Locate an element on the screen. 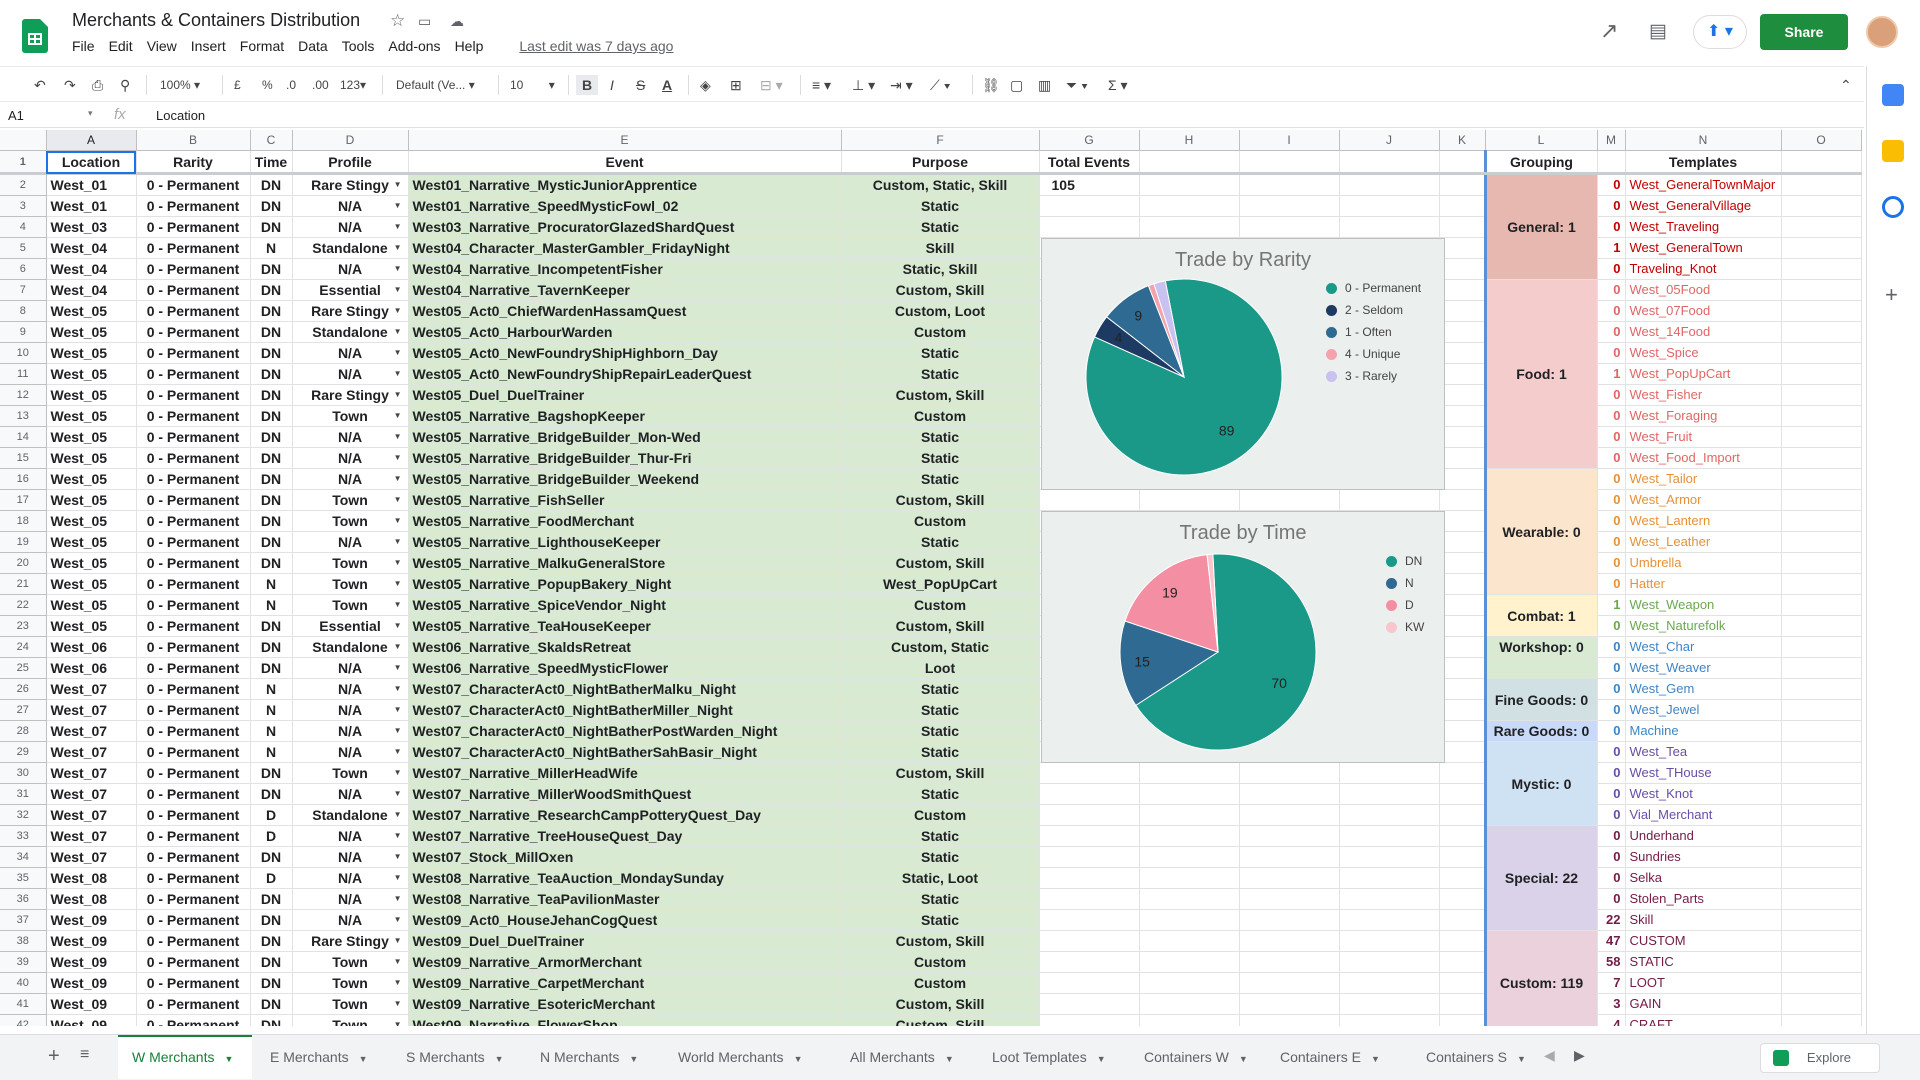 The height and width of the screenshot is (1080, 1920). cell-event: West09_Narrative_EsotericMerchant is located at coordinates (625, 1004).